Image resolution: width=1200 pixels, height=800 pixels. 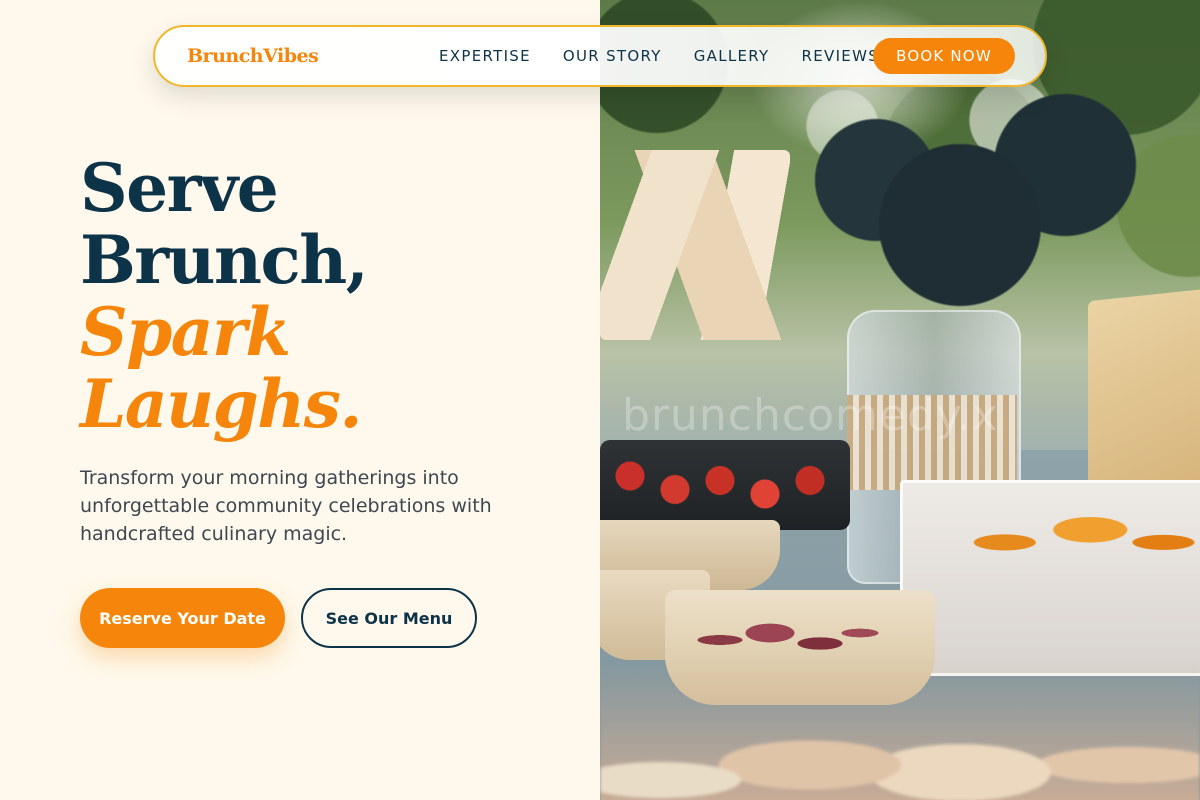 I want to click on see-menu-button: See Our Menu, so click(x=389, y=618).